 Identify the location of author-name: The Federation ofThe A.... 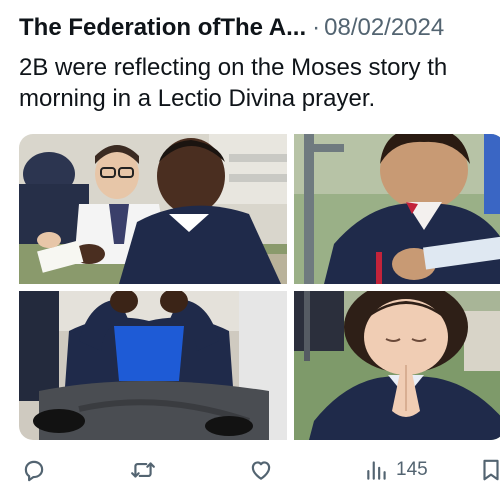
(162, 27).